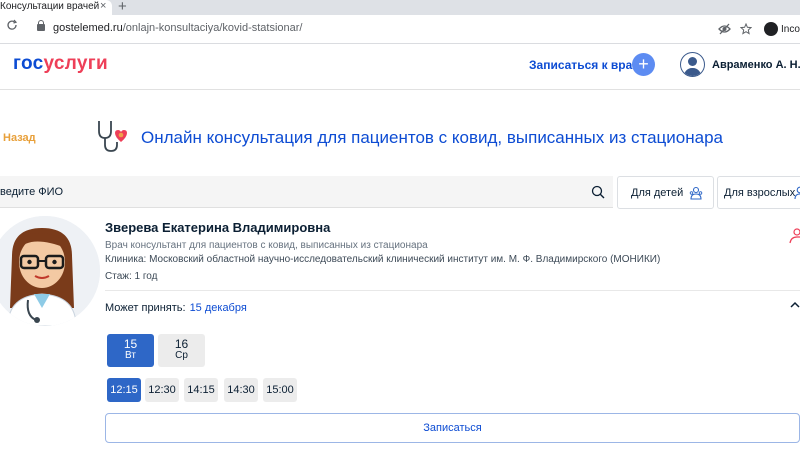 The image size is (800, 450). What do you see at coordinates (130, 344) in the screenshot?
I see `day-number: 15` at bounding box center [130, 344].